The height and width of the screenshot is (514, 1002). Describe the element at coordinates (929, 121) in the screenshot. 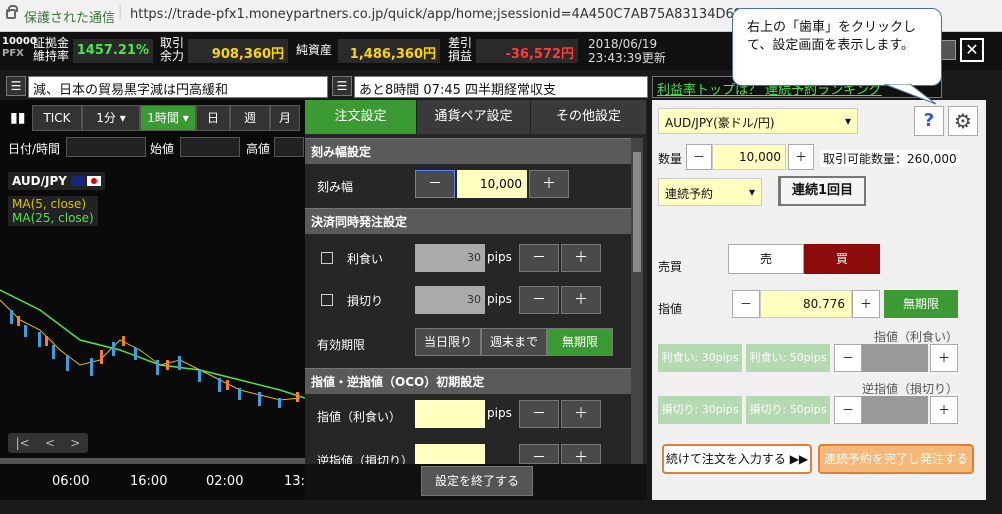

I see `help-icon: ?` at that location.